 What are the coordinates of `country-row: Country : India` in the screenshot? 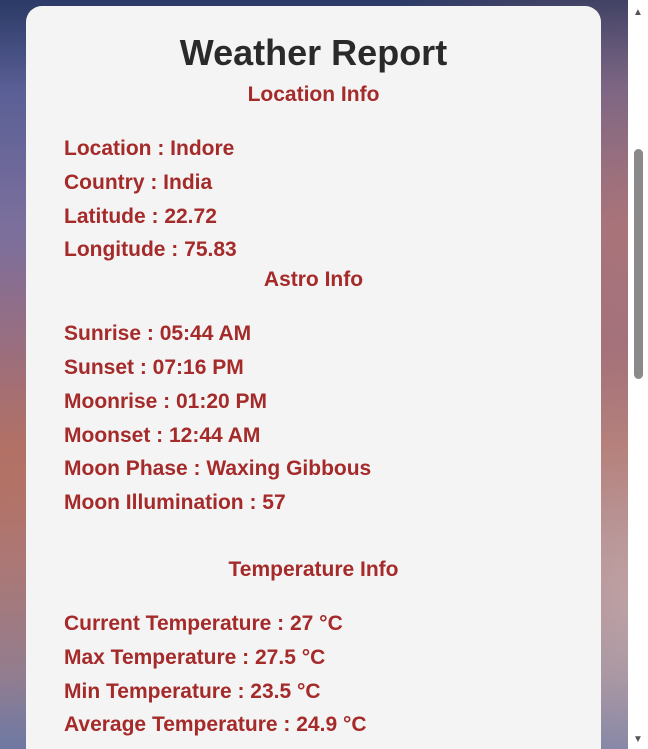 It's located at (138, 182).